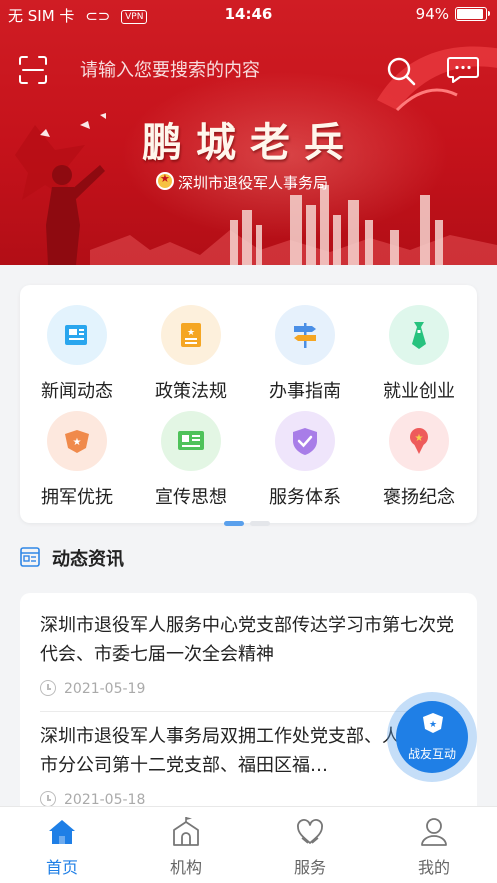  Describe the element at coordinates (248, 14) in the screenshot. I see `status-bar: 无 SIM 卡 ⊂⊃ VPN 14:46 94%` at that location.